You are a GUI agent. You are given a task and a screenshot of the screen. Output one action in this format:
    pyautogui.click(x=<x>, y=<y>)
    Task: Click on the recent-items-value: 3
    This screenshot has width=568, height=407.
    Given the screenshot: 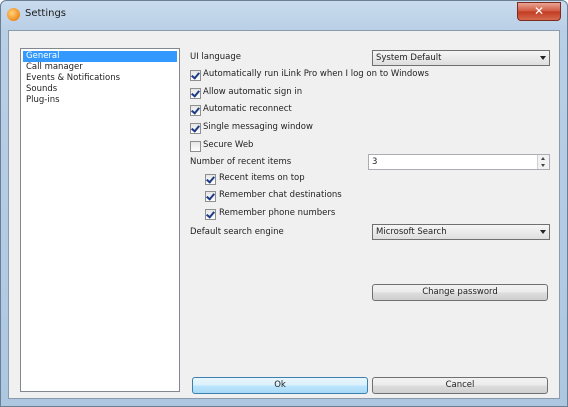 What is the action you would take?
    pyautogui.click(x=375, y=162)
    